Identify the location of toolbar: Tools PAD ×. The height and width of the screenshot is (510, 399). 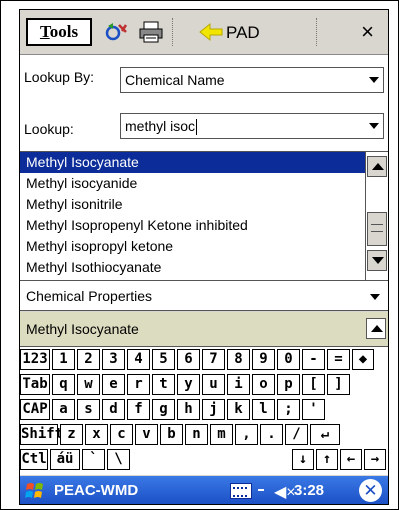
(204, 32).